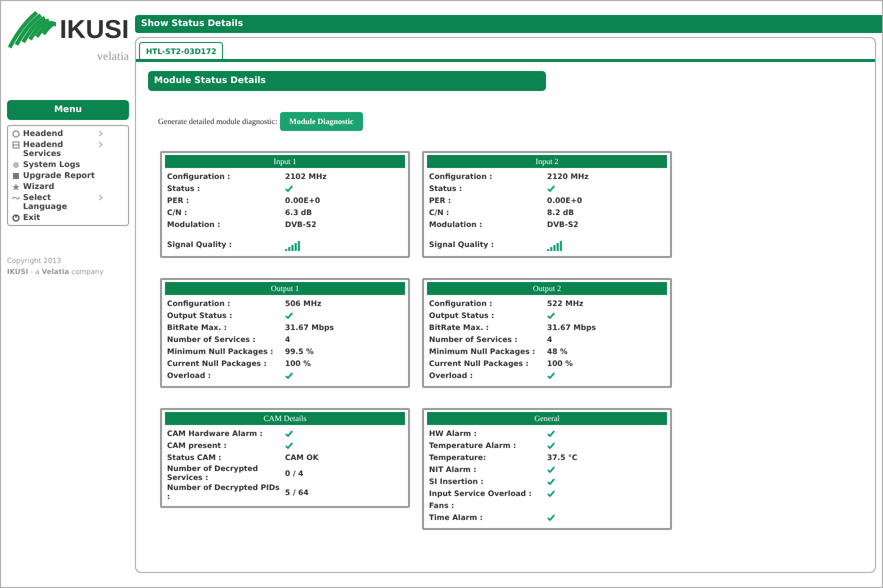 This screenshot has width=883, height=588. Describe the element at coordinates (16, 164) in the screenshot. I see `dot-icon` at that location.